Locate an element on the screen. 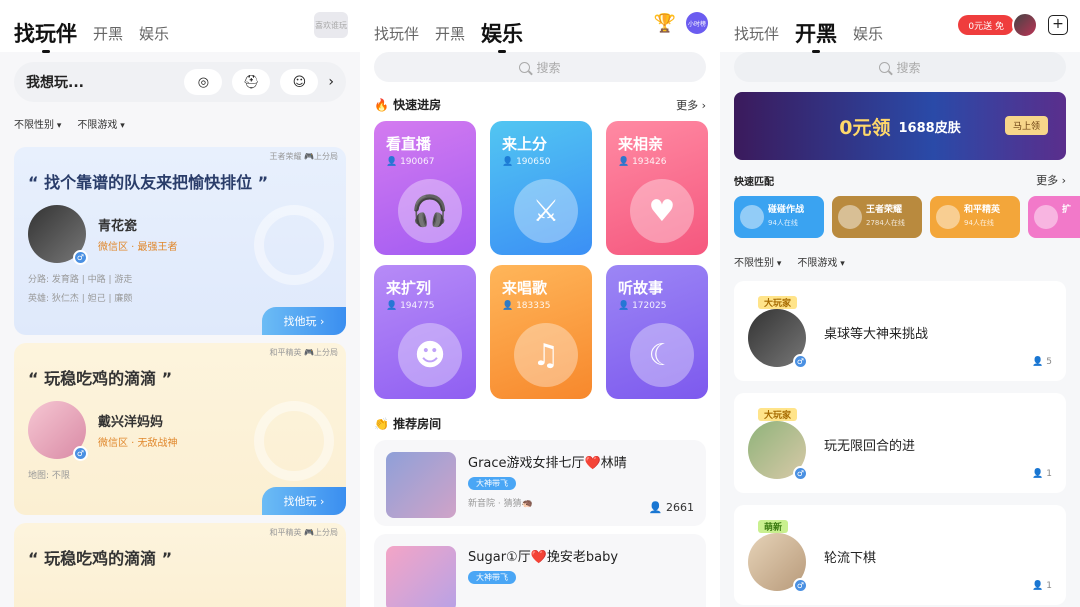  quick-match-item: 王者荣耀 2784人在线 is located at coordinates (877, 217).